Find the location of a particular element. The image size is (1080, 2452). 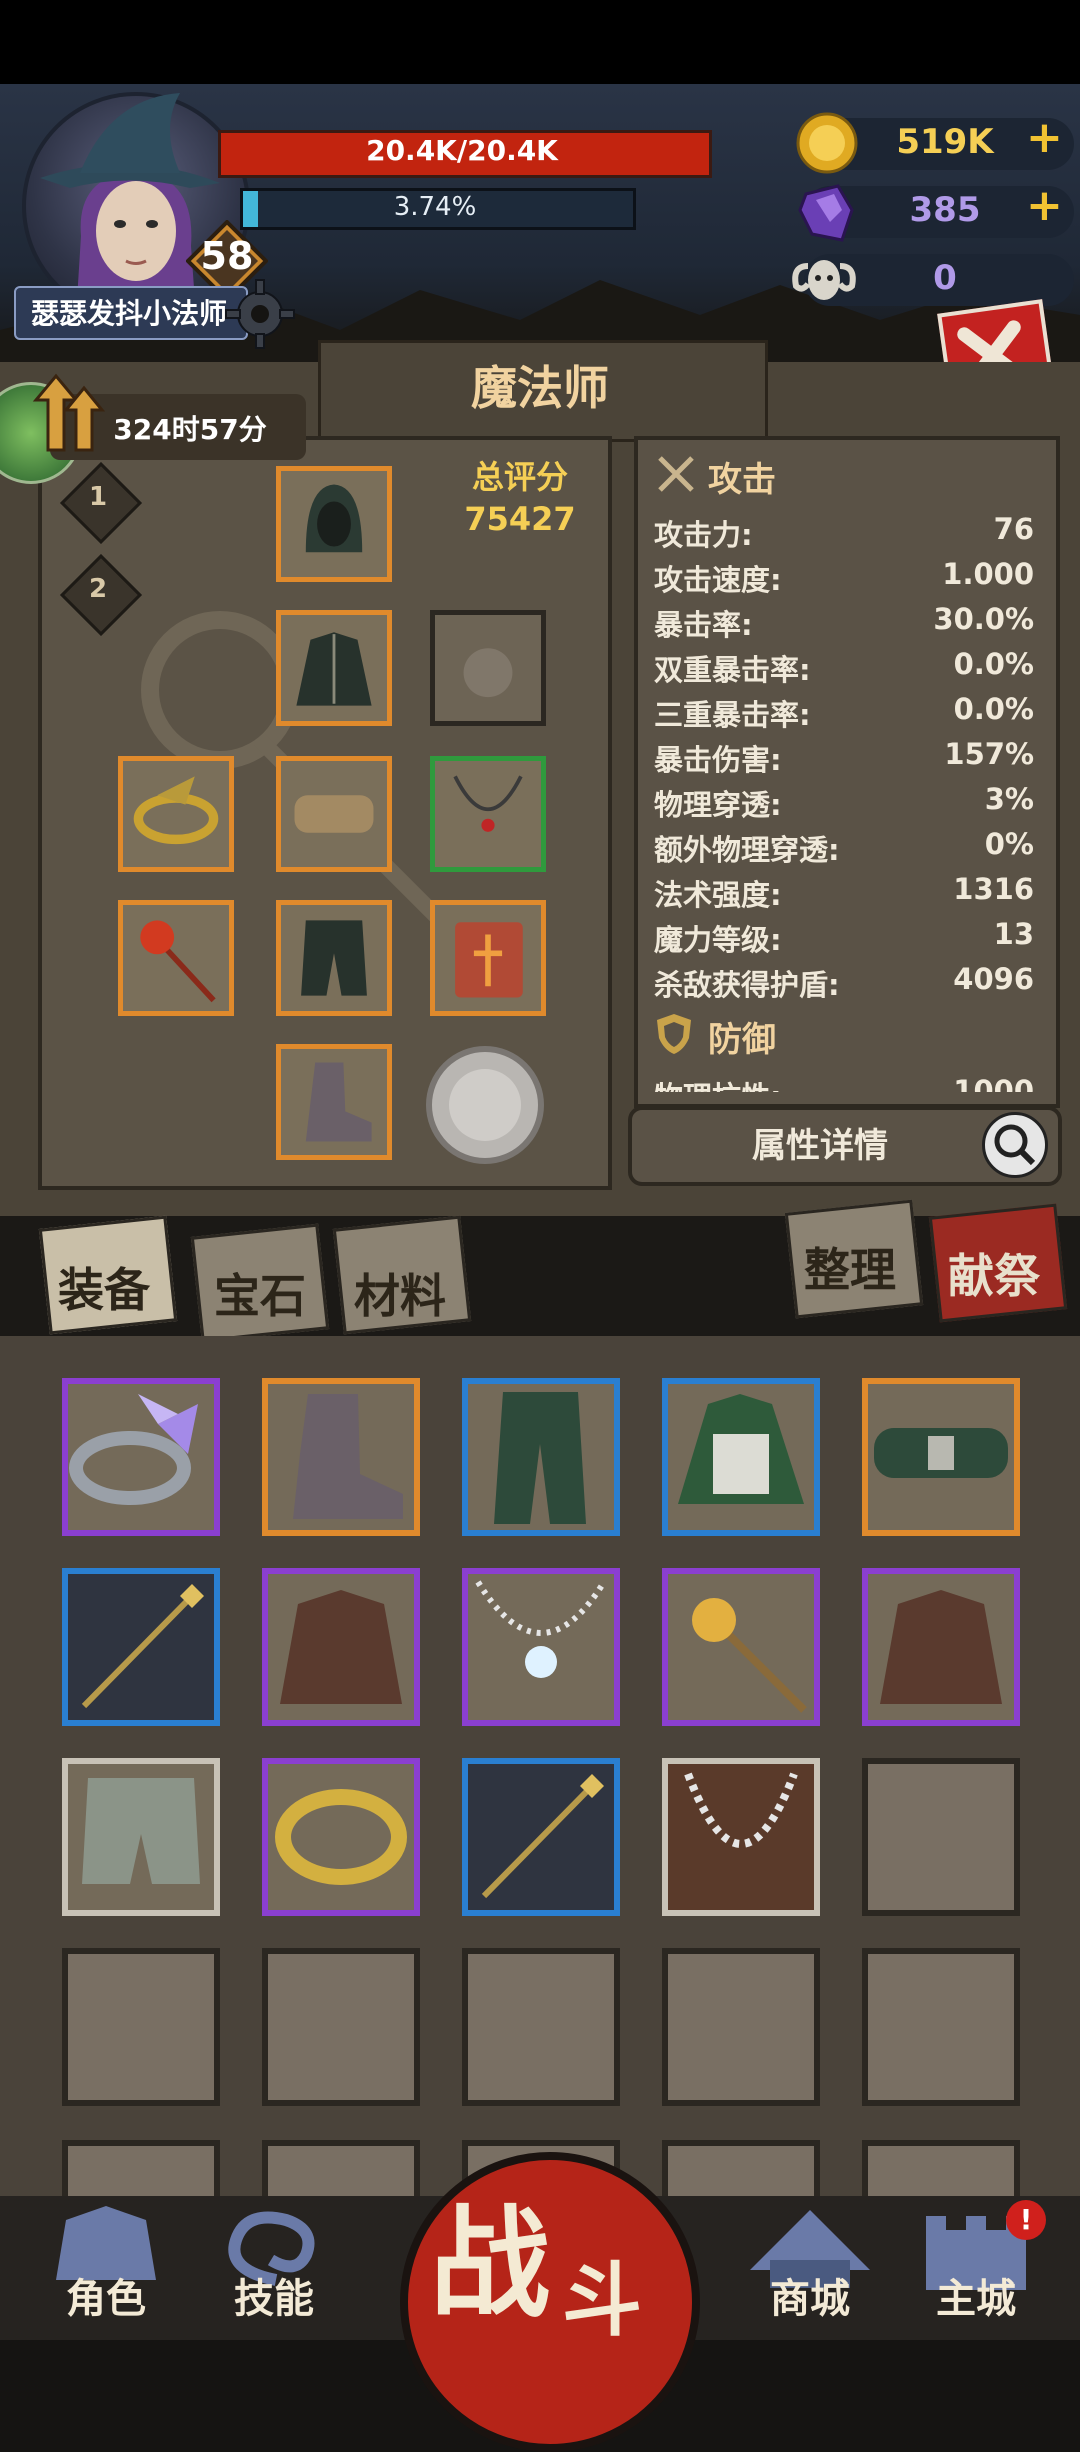

spellbook-icon is located at coordinates (489, 960).